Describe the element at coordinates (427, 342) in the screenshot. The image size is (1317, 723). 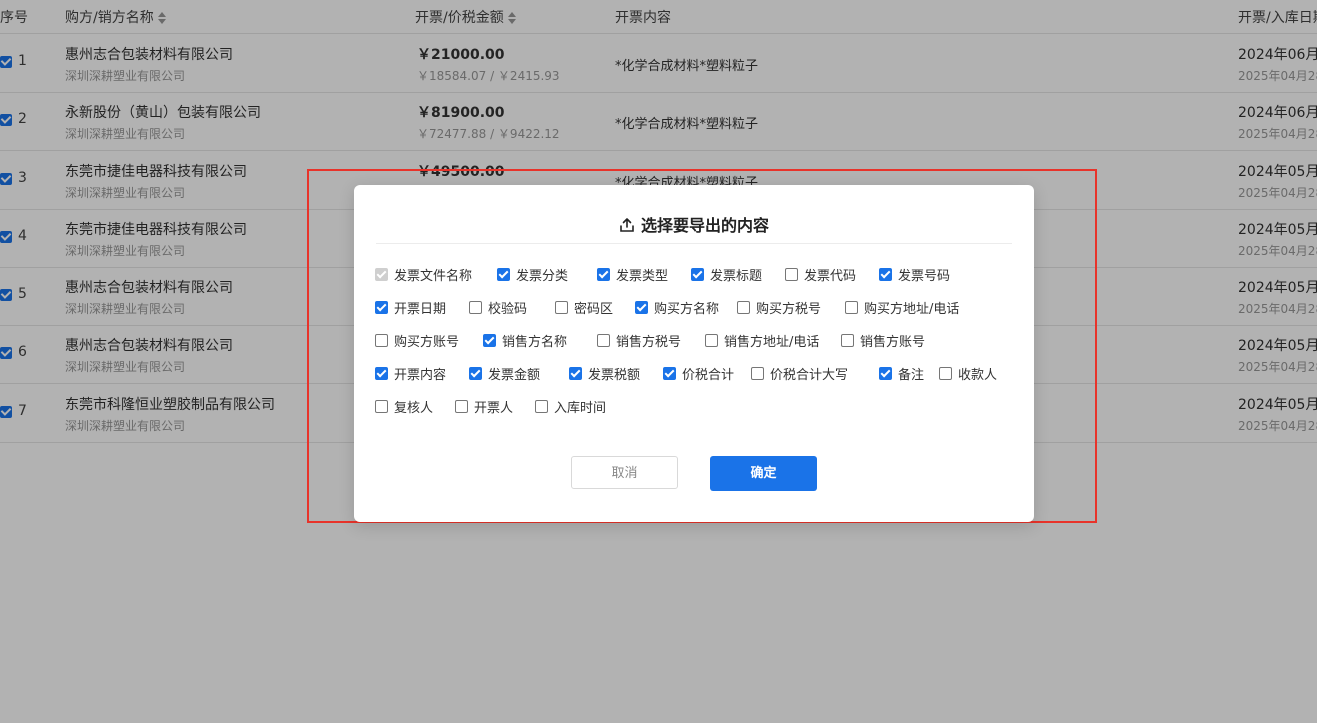
I see `option-label: 购买方账号` at that location.